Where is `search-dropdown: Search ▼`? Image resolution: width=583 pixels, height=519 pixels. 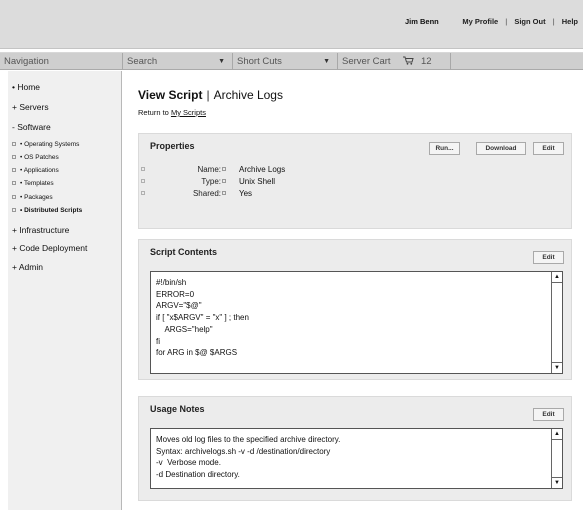
search-dropdown: Search ▼ is located at coordinates (178, 61).